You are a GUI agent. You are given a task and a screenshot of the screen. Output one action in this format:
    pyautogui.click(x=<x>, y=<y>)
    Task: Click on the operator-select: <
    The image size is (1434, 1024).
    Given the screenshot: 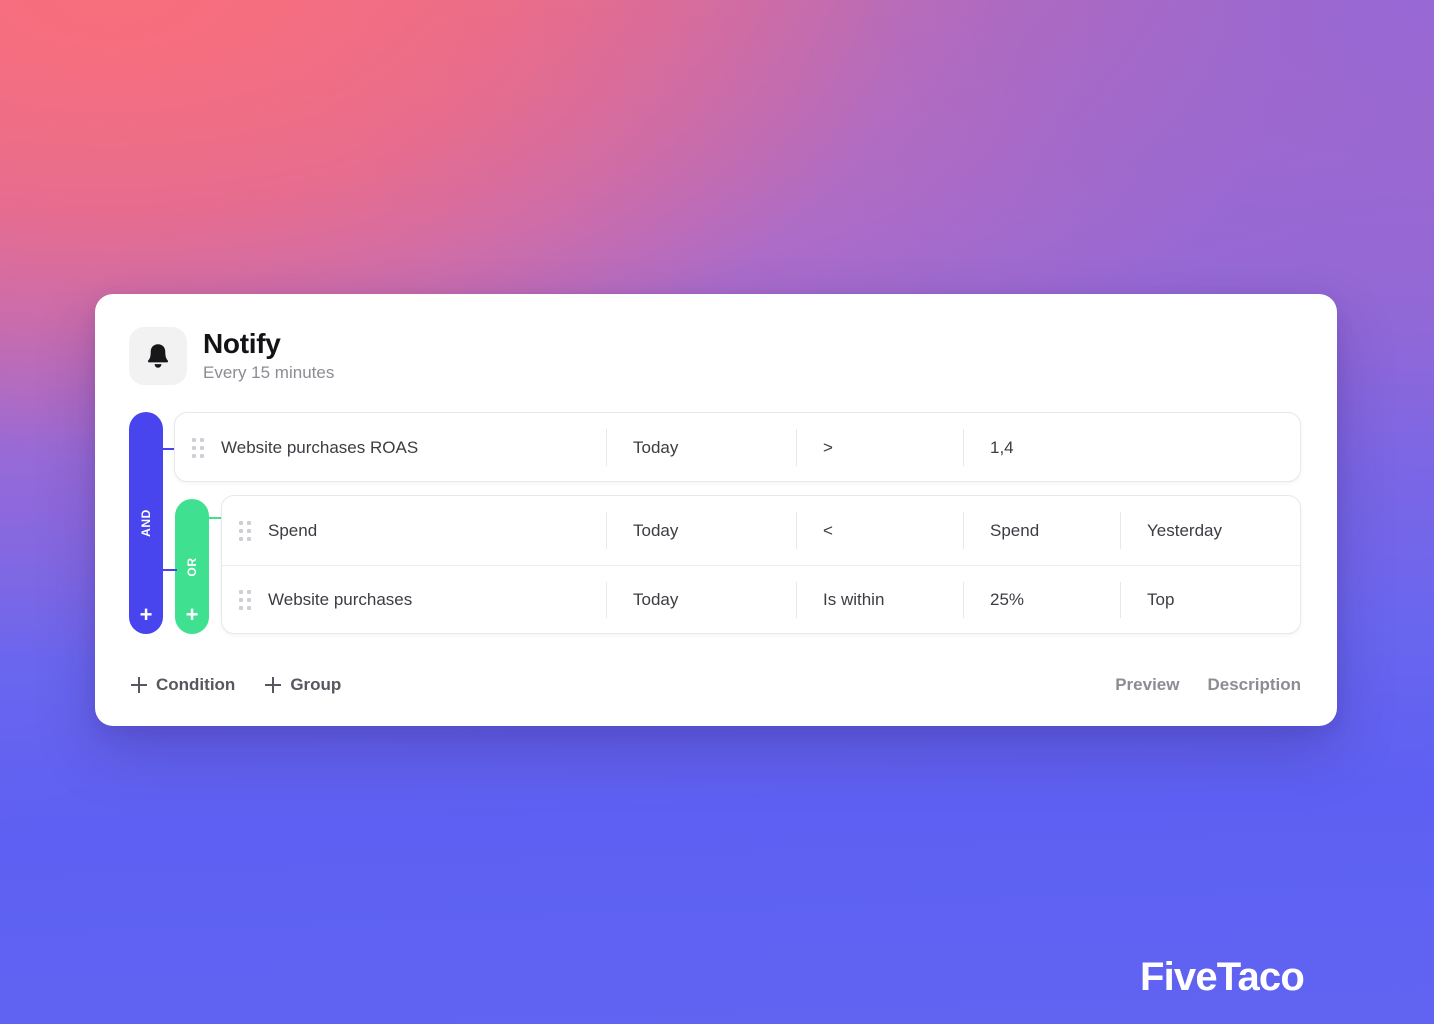 What is the action you would take?
    pyautogui.click(x=879, y=530)
    